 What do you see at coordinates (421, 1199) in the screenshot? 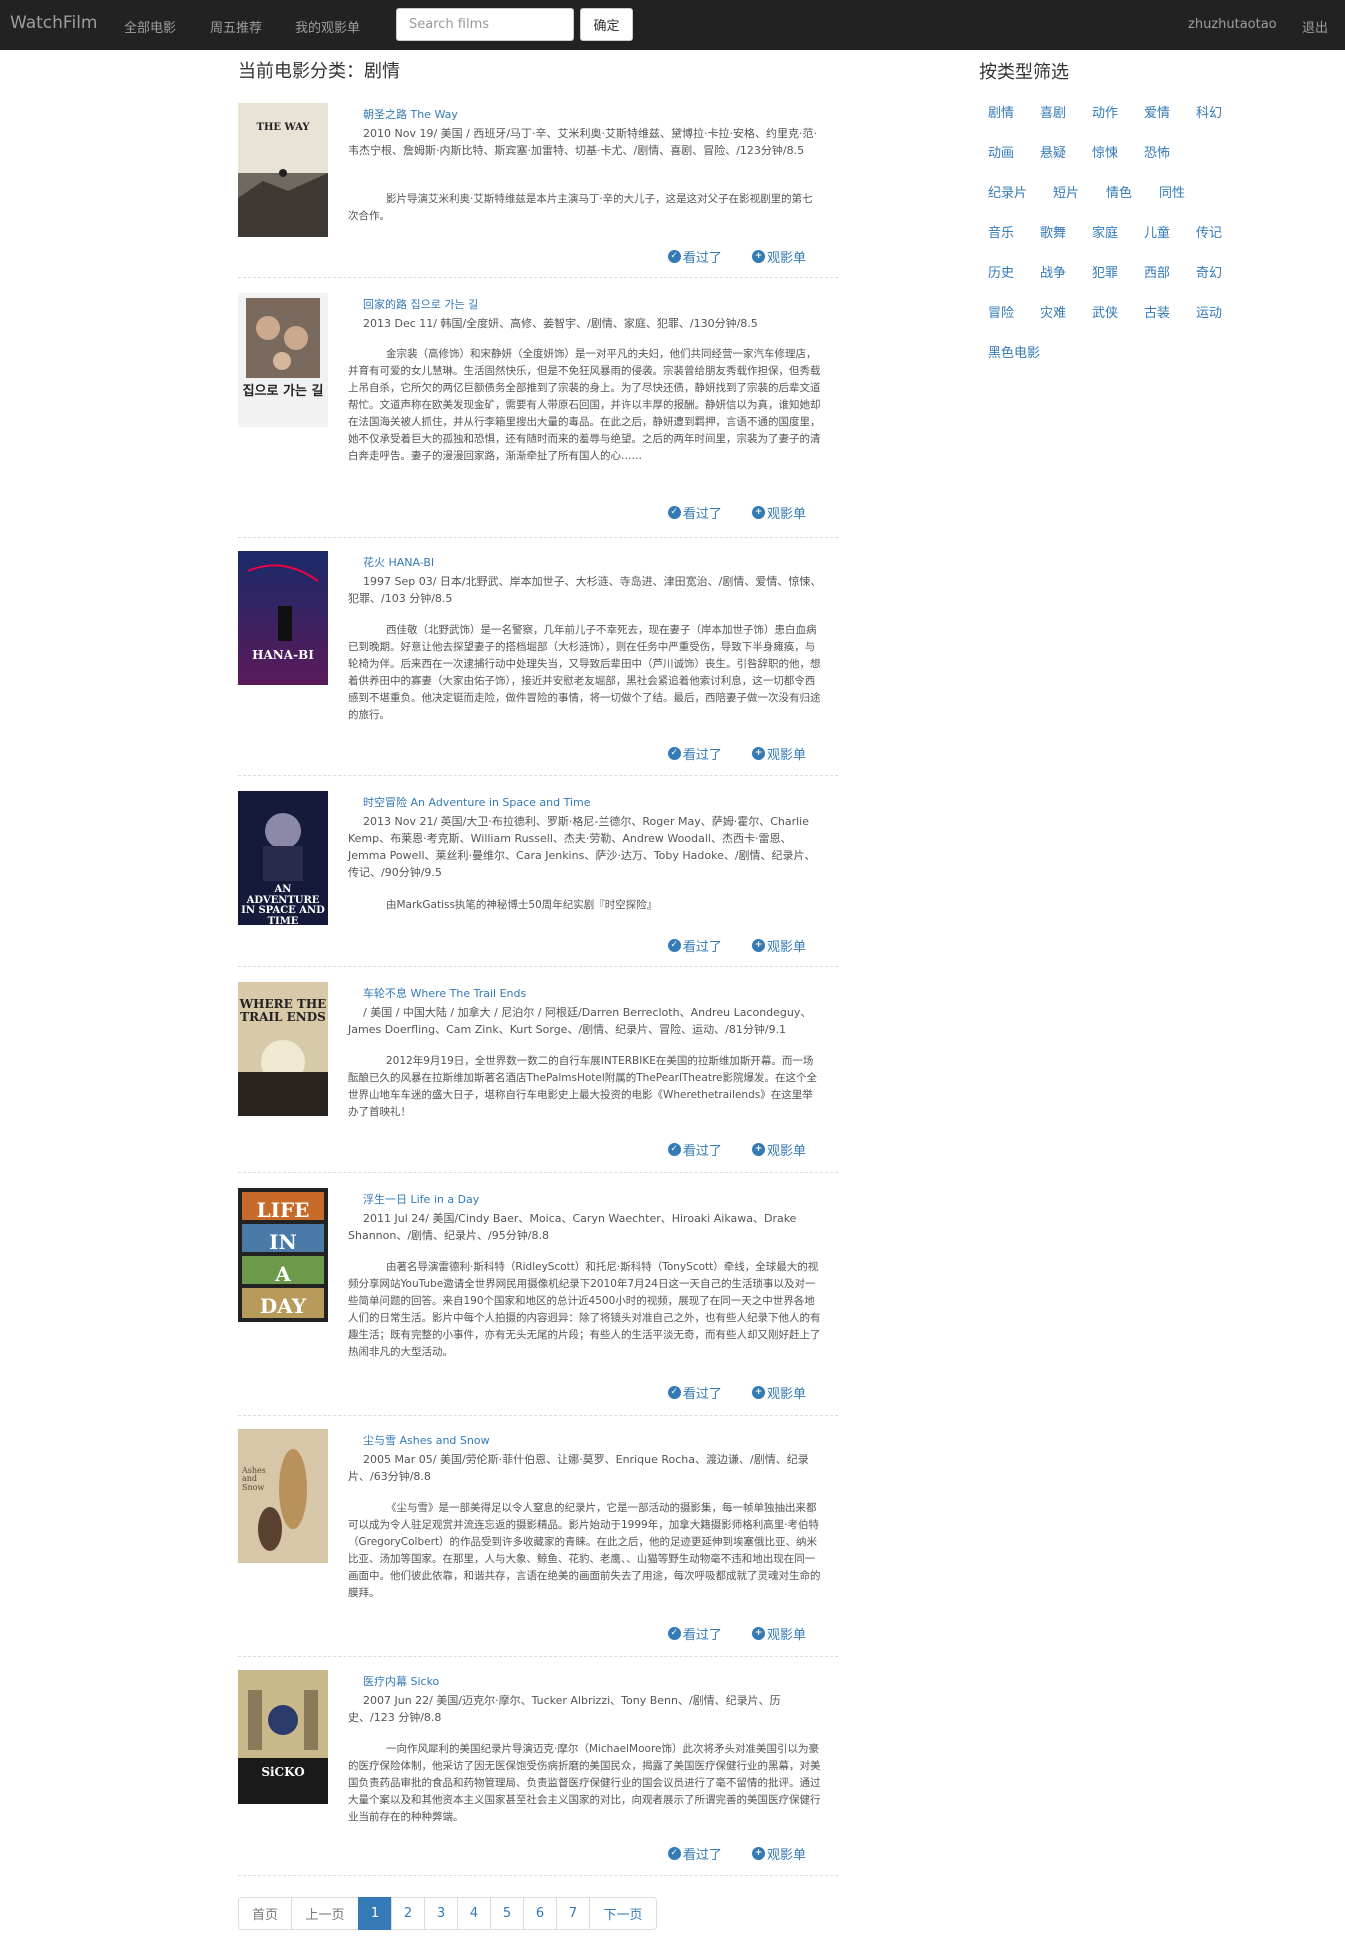
I see `movie-title-link: 浮生一日 Life in a Day` at bounding box center [421, 1199].